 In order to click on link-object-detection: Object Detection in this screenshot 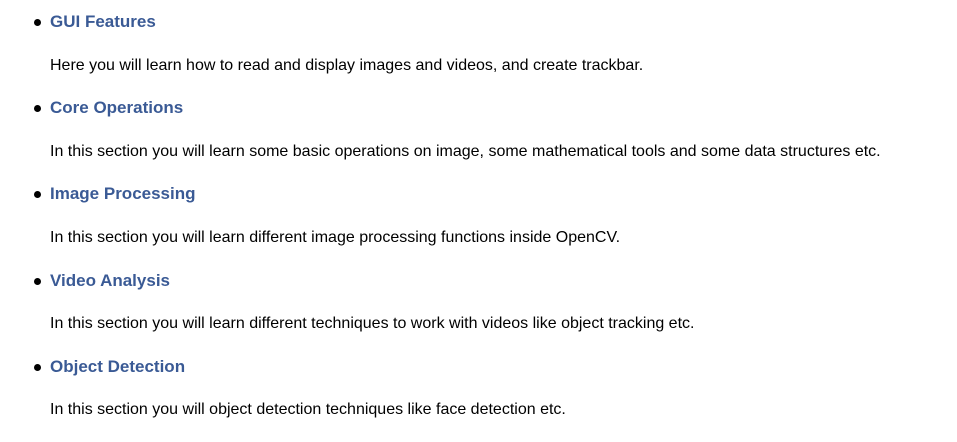, I will do `click(117, 367)`.